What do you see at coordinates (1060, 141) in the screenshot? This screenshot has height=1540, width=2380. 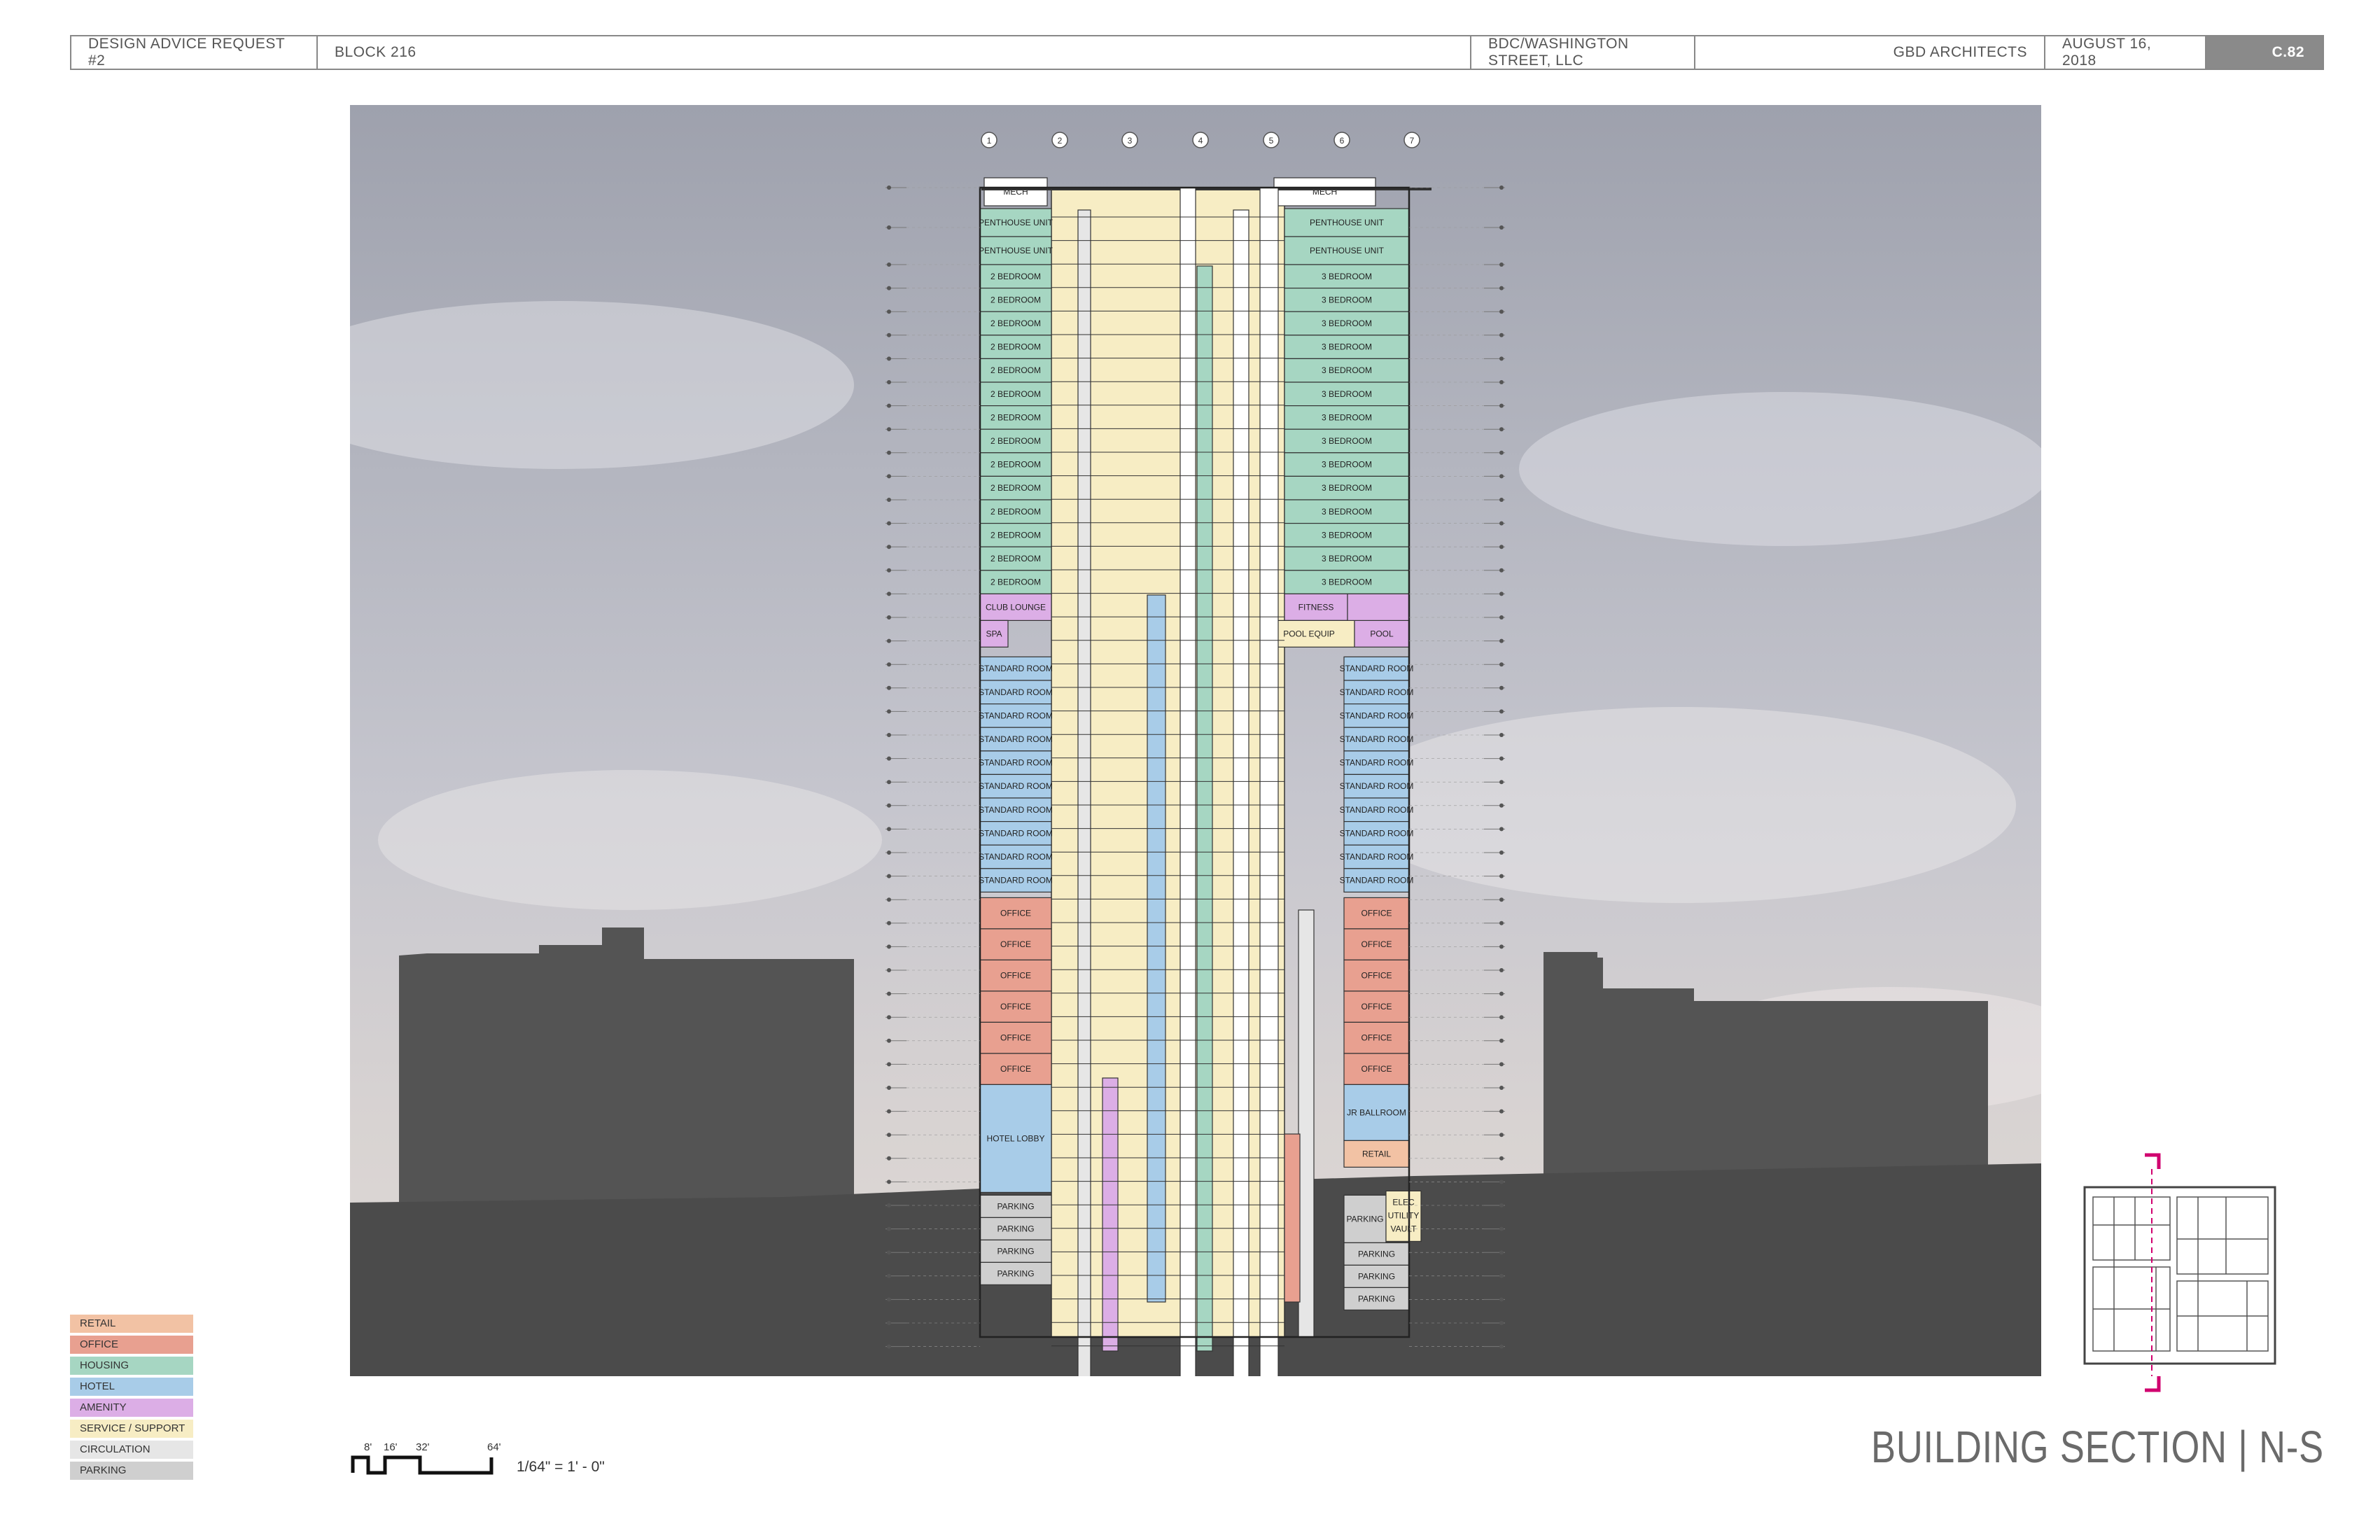 I see `grid-label-2: 2` at bounding box center [1060, 141].